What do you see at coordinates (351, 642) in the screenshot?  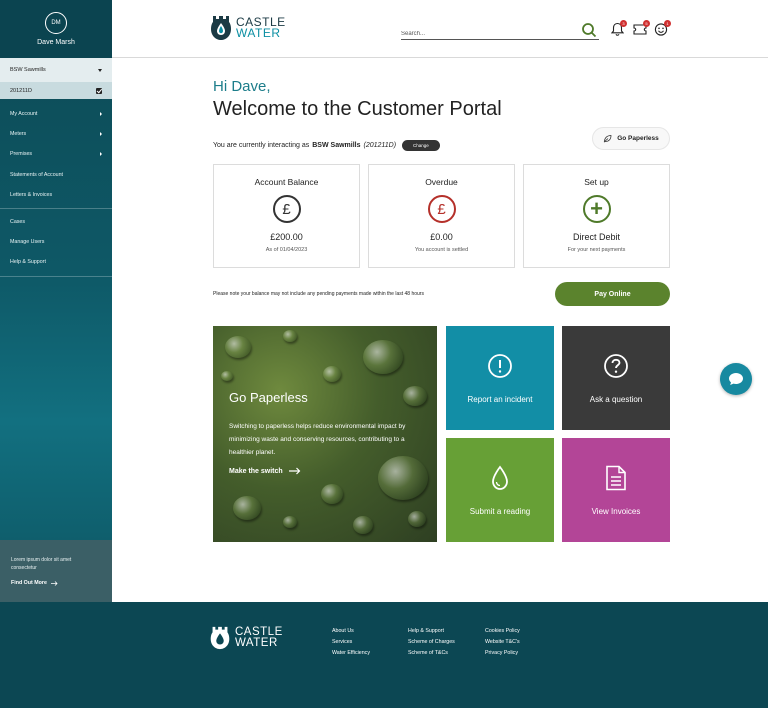 I see `footer-link-services: Services` at bounding box center [351, 642].